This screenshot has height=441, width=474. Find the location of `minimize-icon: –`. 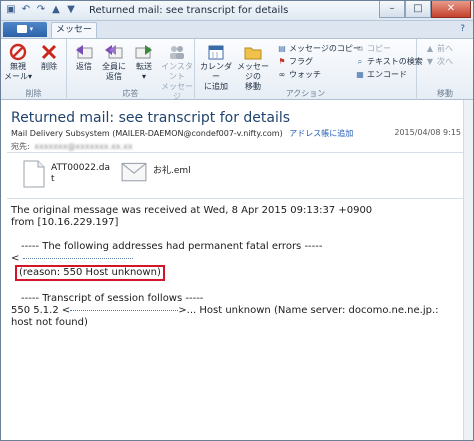

minimize-icon: – is located at coordinates (392, 8).